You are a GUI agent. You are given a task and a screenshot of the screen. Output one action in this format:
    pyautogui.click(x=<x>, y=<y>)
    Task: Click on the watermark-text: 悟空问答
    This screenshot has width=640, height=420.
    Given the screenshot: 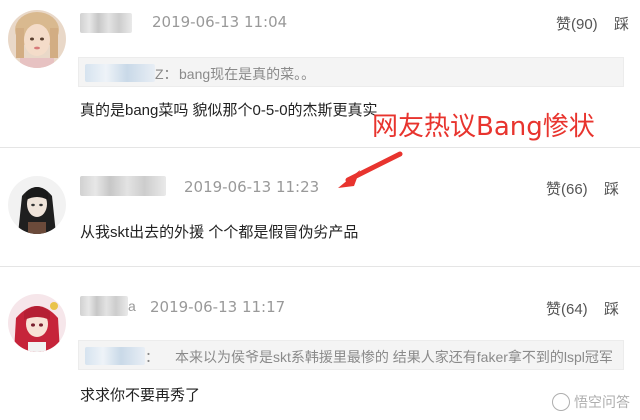 What is the action you would take?
    pyautogui.click(x=602, y=402)
    